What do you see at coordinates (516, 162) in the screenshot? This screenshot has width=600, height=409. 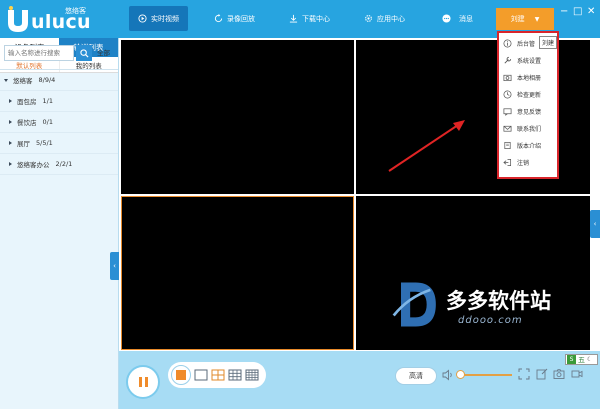 I see `menu-item-logout: 注销` at bounding box center [516, 162].